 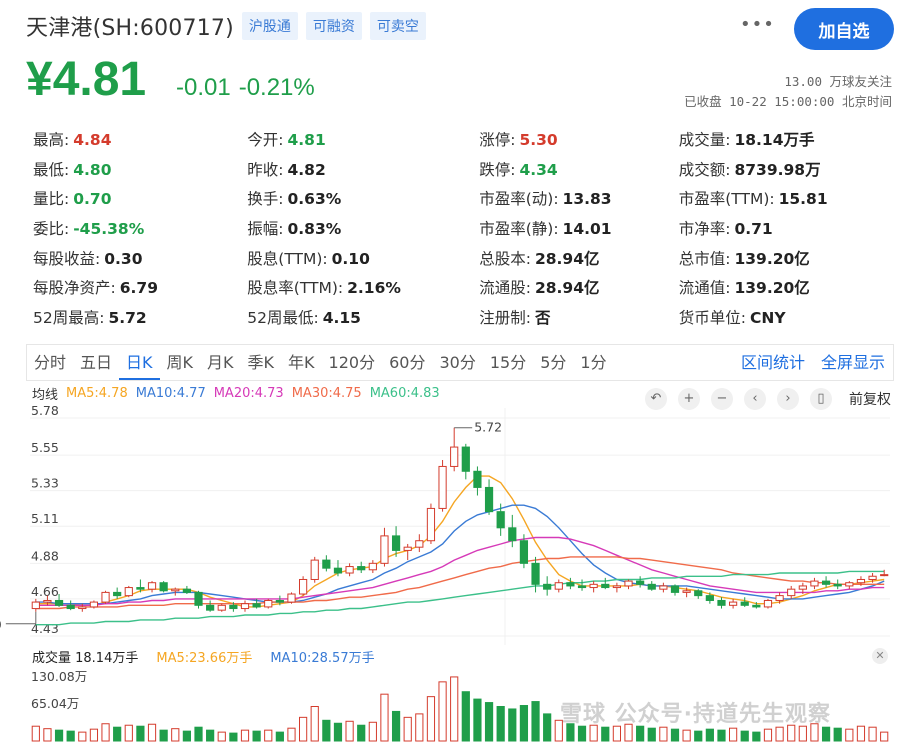 What do you see at coordinates (301, 362) in the screenshot?
I see `tab-period: 年K` at bounding box center [301, 362].